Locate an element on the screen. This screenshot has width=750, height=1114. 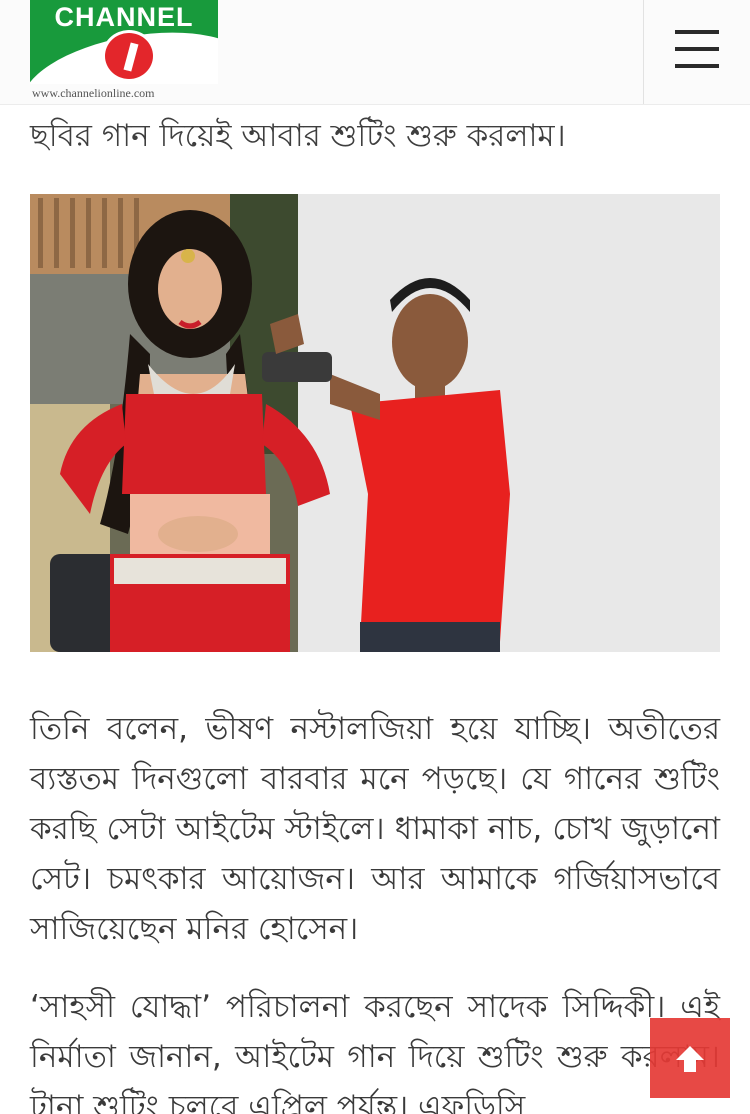
arrow-up-icon is located at coordinates (690, 1059).